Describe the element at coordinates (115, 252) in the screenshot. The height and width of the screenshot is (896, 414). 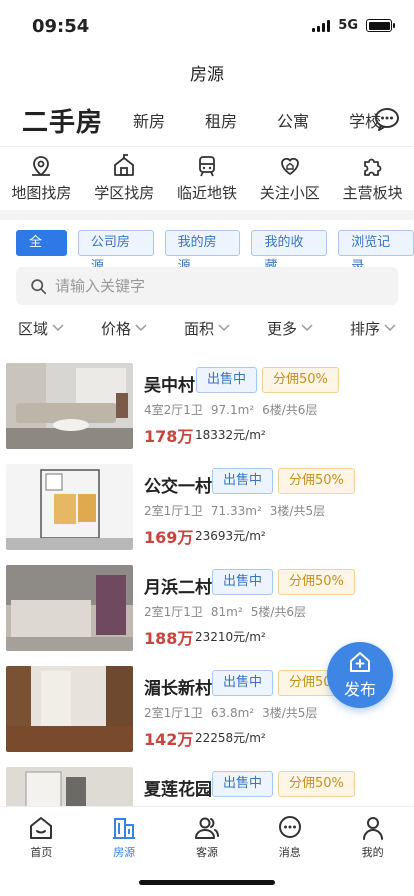
I see `chip-company-listings: 公司房源` at that location.